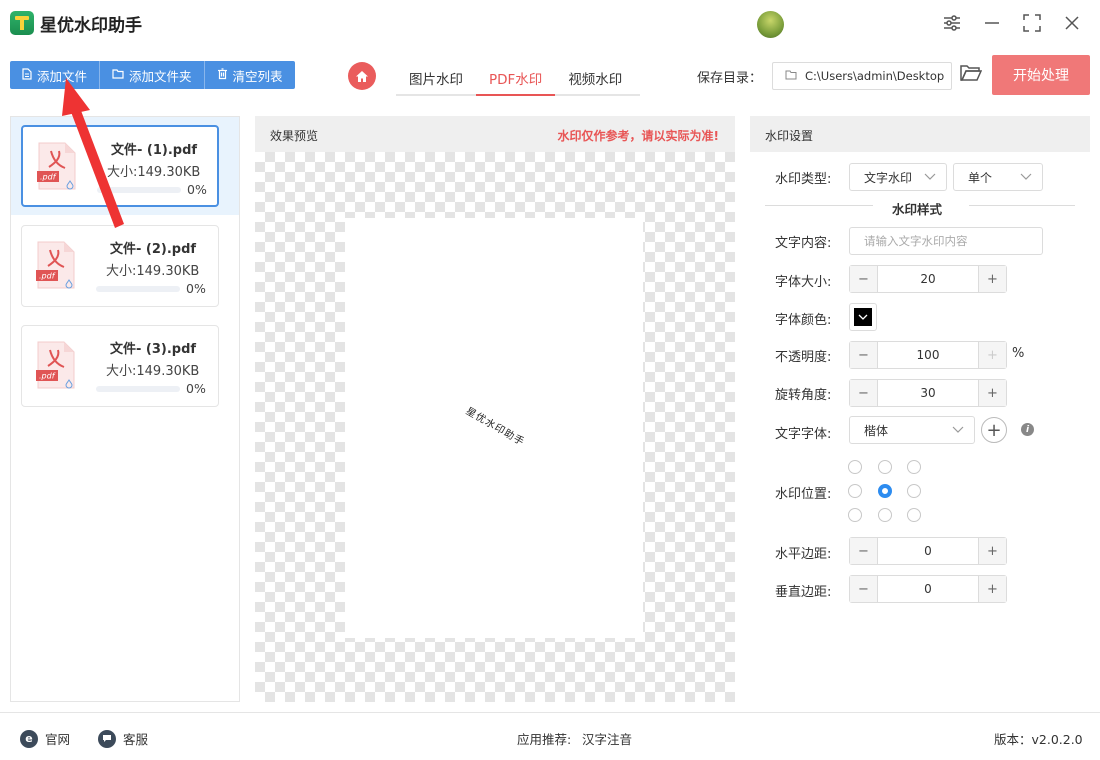  I want to click on maximize-icon, so click(1032, 23).